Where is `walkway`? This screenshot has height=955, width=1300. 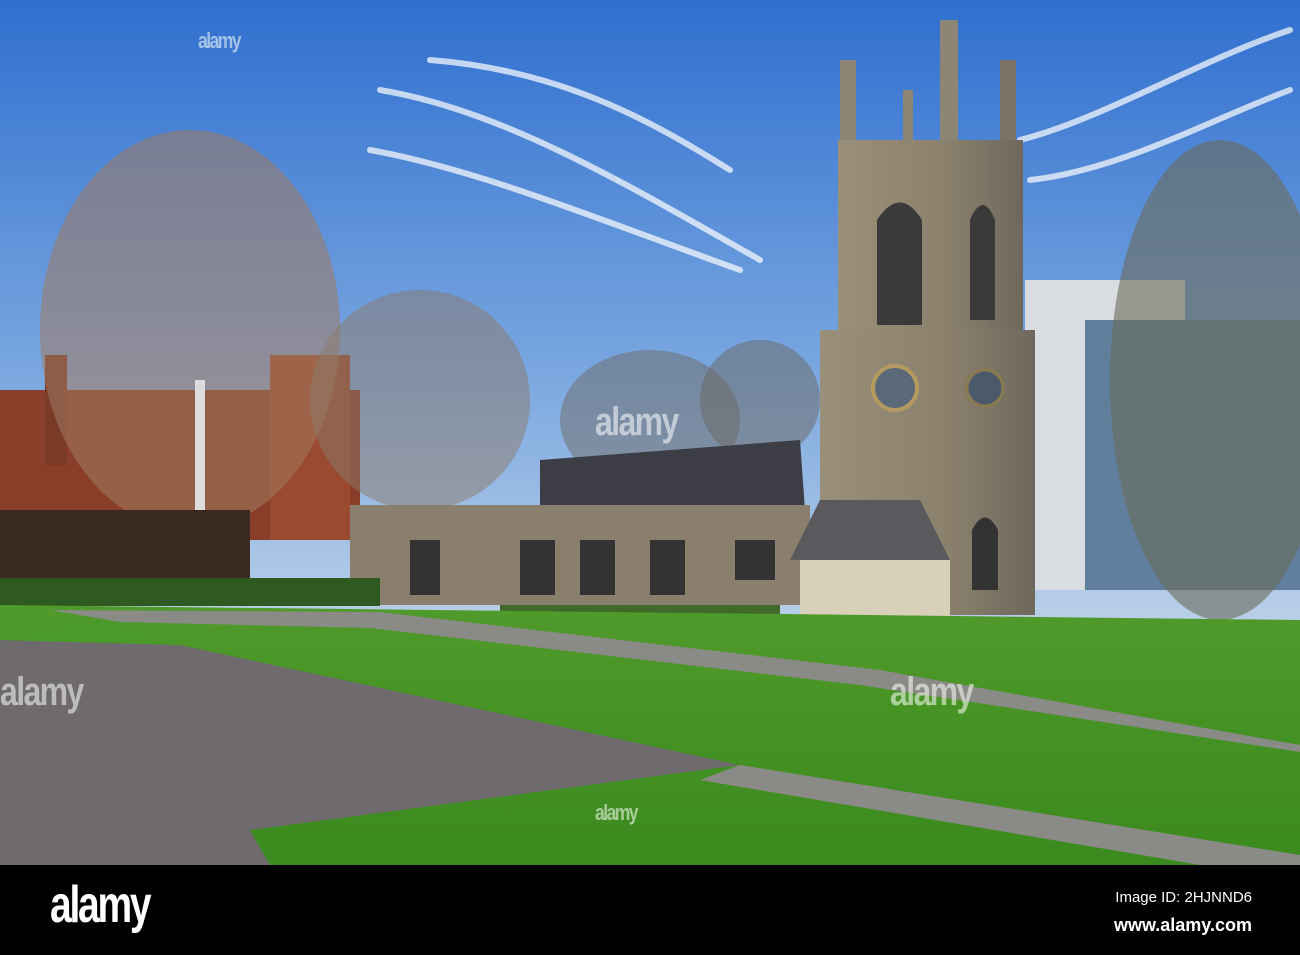
walkway is located at coordinates (125, 545).